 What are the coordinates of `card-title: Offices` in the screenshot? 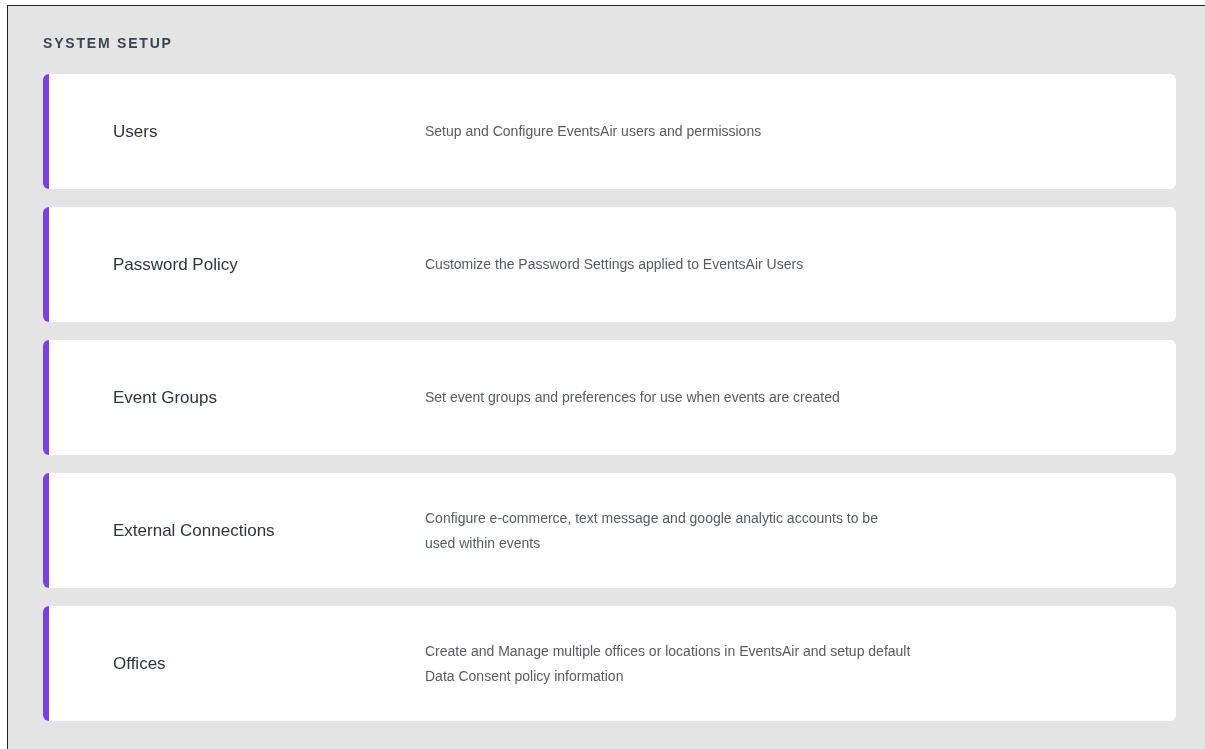 It's located at (140, 663).